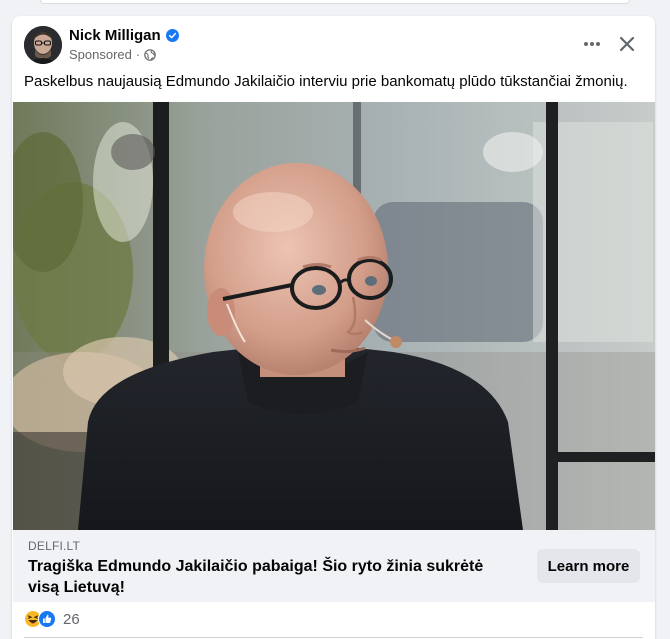 The height and width of the screenshot is (639, 670). Describe the element at coordinates (172, 35) in the screenshot. I see `verified-badge-icon` at that location.